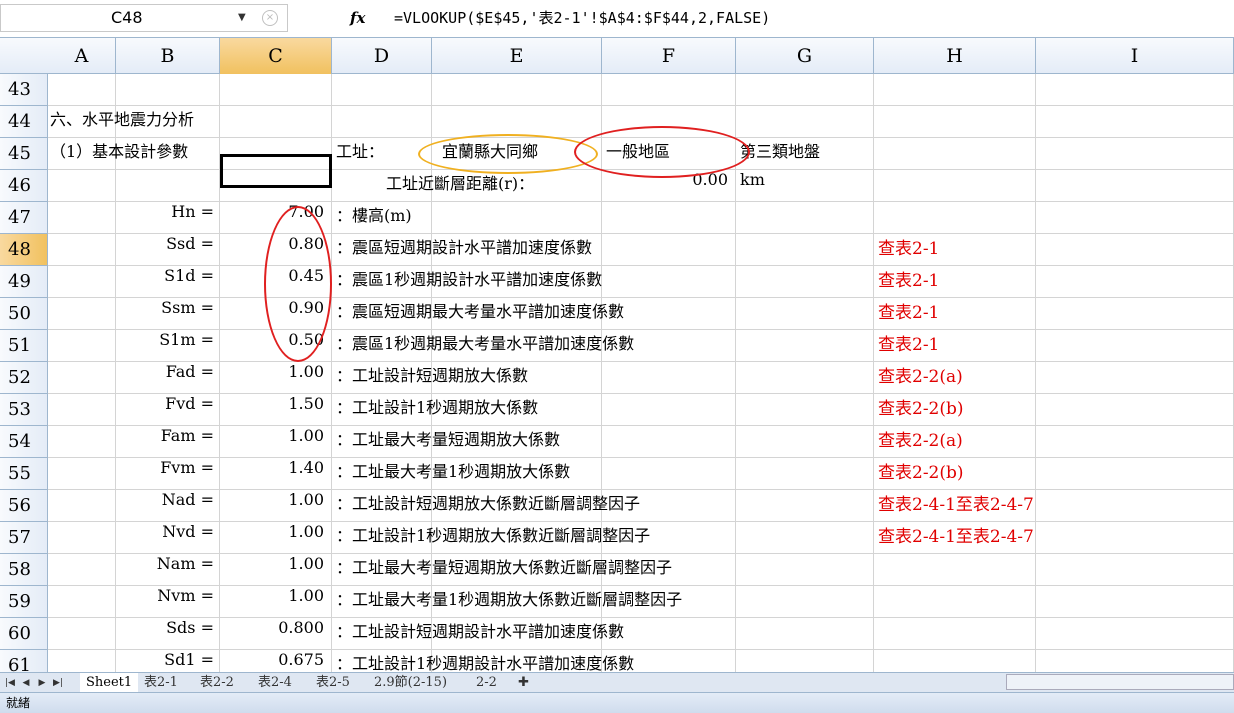  What do you see at coordinates (517, 122) in the screenshot?
I see `cell-e44` at bounding box center [517, 122].